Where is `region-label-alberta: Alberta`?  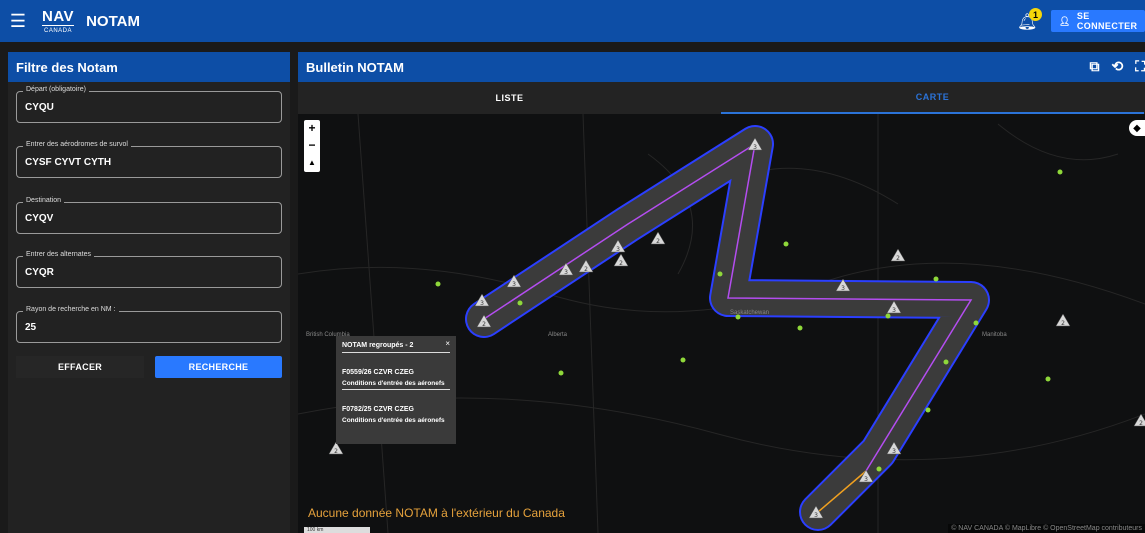
region-label-alberta: Alberta is located at coordinates (558, 335).